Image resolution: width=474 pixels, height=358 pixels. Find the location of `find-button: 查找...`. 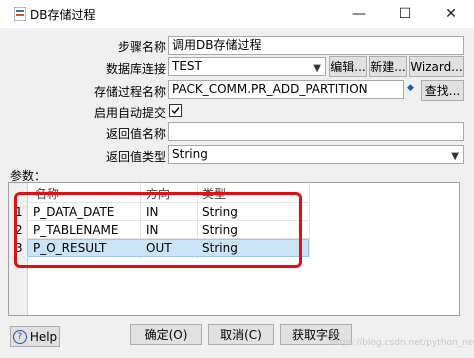

find-button: 查找... is located at coordinates (442, 90).